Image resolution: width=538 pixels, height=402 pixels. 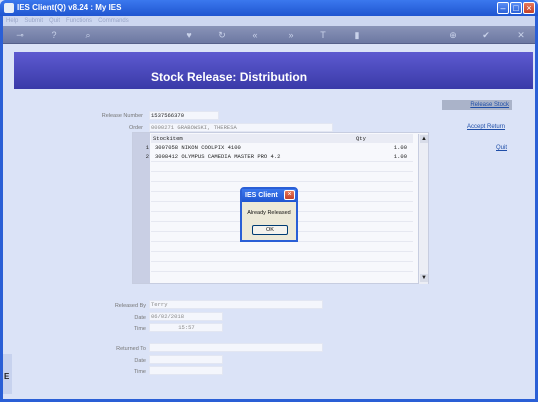 I want to click on col-qty: Qty, so click(x=361, y=138).